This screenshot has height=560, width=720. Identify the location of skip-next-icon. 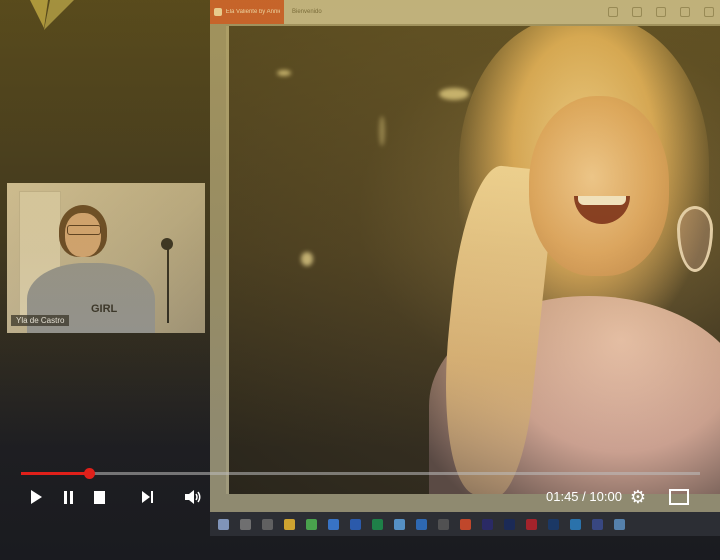
(145, 497).